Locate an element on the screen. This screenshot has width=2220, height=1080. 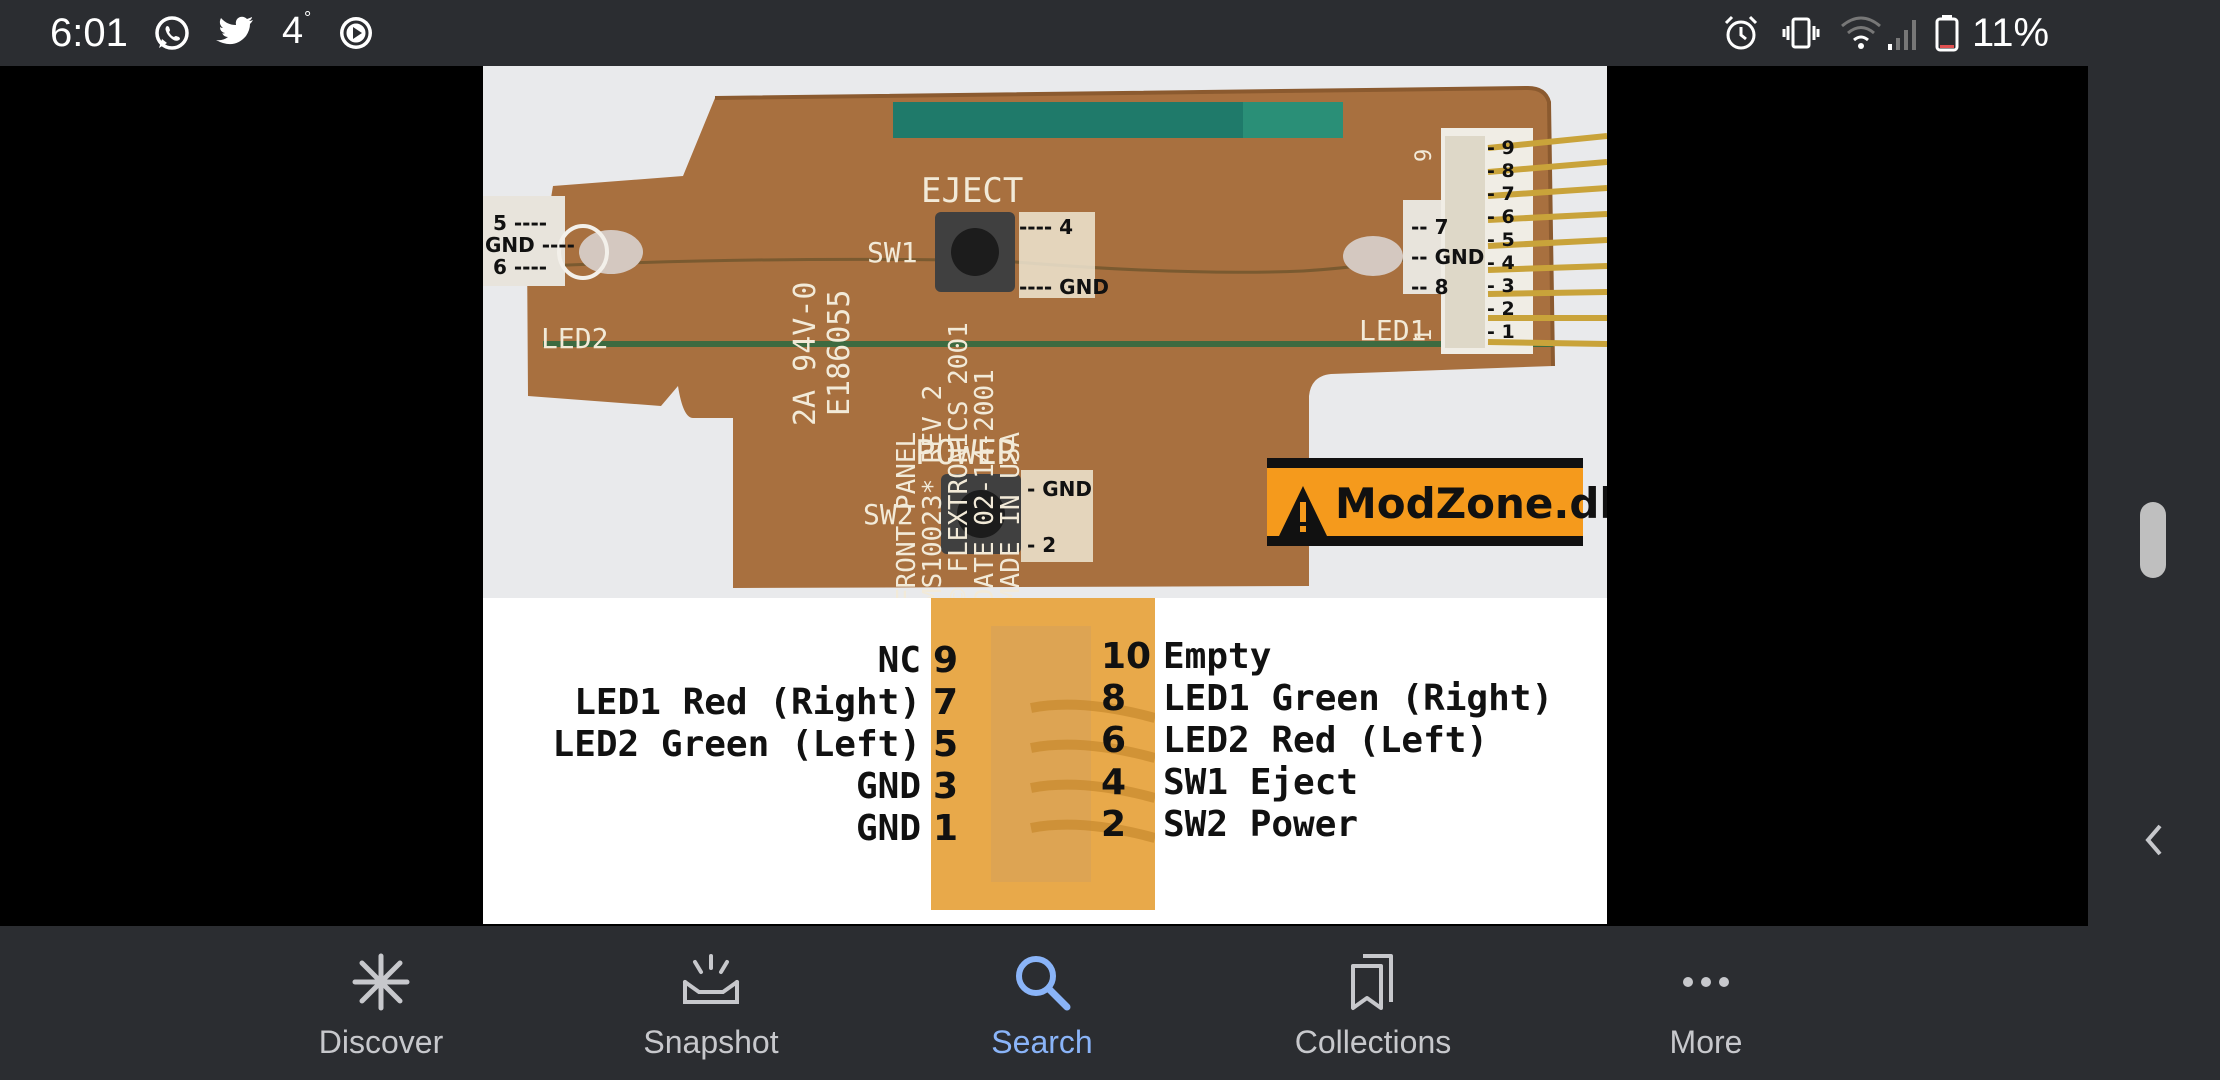
led2-pin-label: 6 ---- is located at coordinates (520, 267).